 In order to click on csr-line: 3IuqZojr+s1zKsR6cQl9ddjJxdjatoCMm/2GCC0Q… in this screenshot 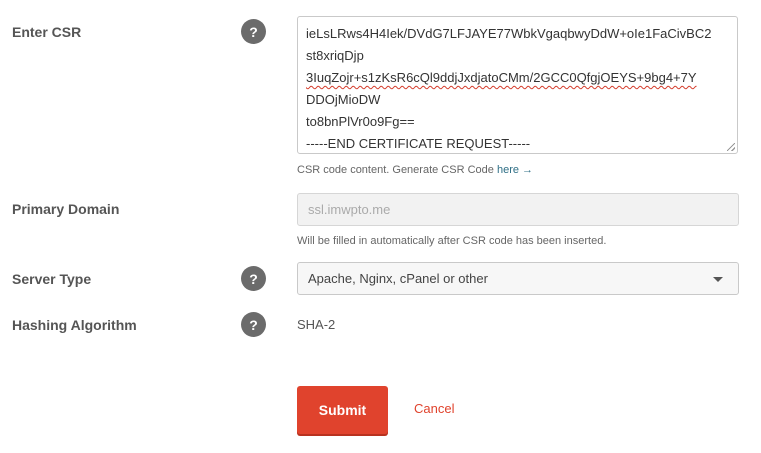, I will do `click(501, 77)`.